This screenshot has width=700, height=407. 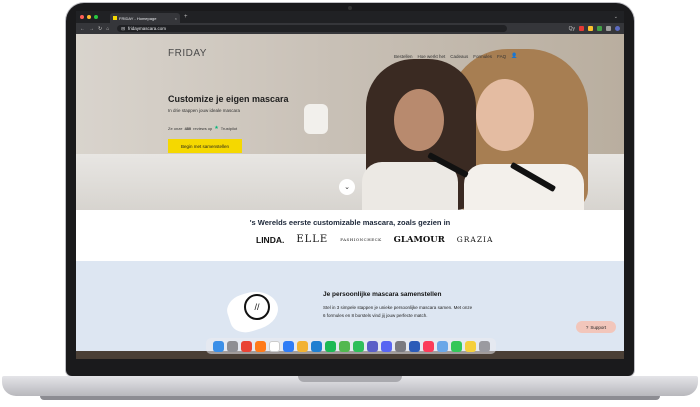 What do you see at coordinates (347, 187) in the screenshot?
I see `scroll-down-chevron-icon: ⌄` at bounding box center [347, 187].